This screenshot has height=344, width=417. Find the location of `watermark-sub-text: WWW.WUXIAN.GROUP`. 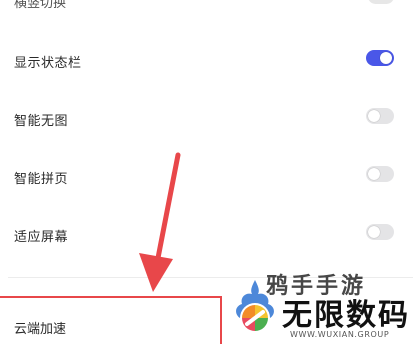

watermark-sub-text: WWW.WUXIAN.GROUP is located at coordinates (340, 334).